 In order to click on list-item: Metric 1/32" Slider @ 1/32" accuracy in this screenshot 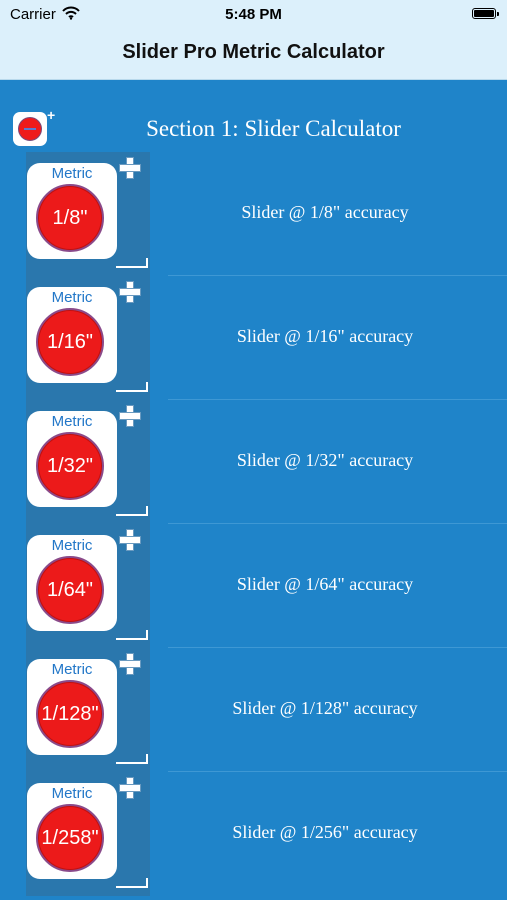, I will do `click(253, 462)`.